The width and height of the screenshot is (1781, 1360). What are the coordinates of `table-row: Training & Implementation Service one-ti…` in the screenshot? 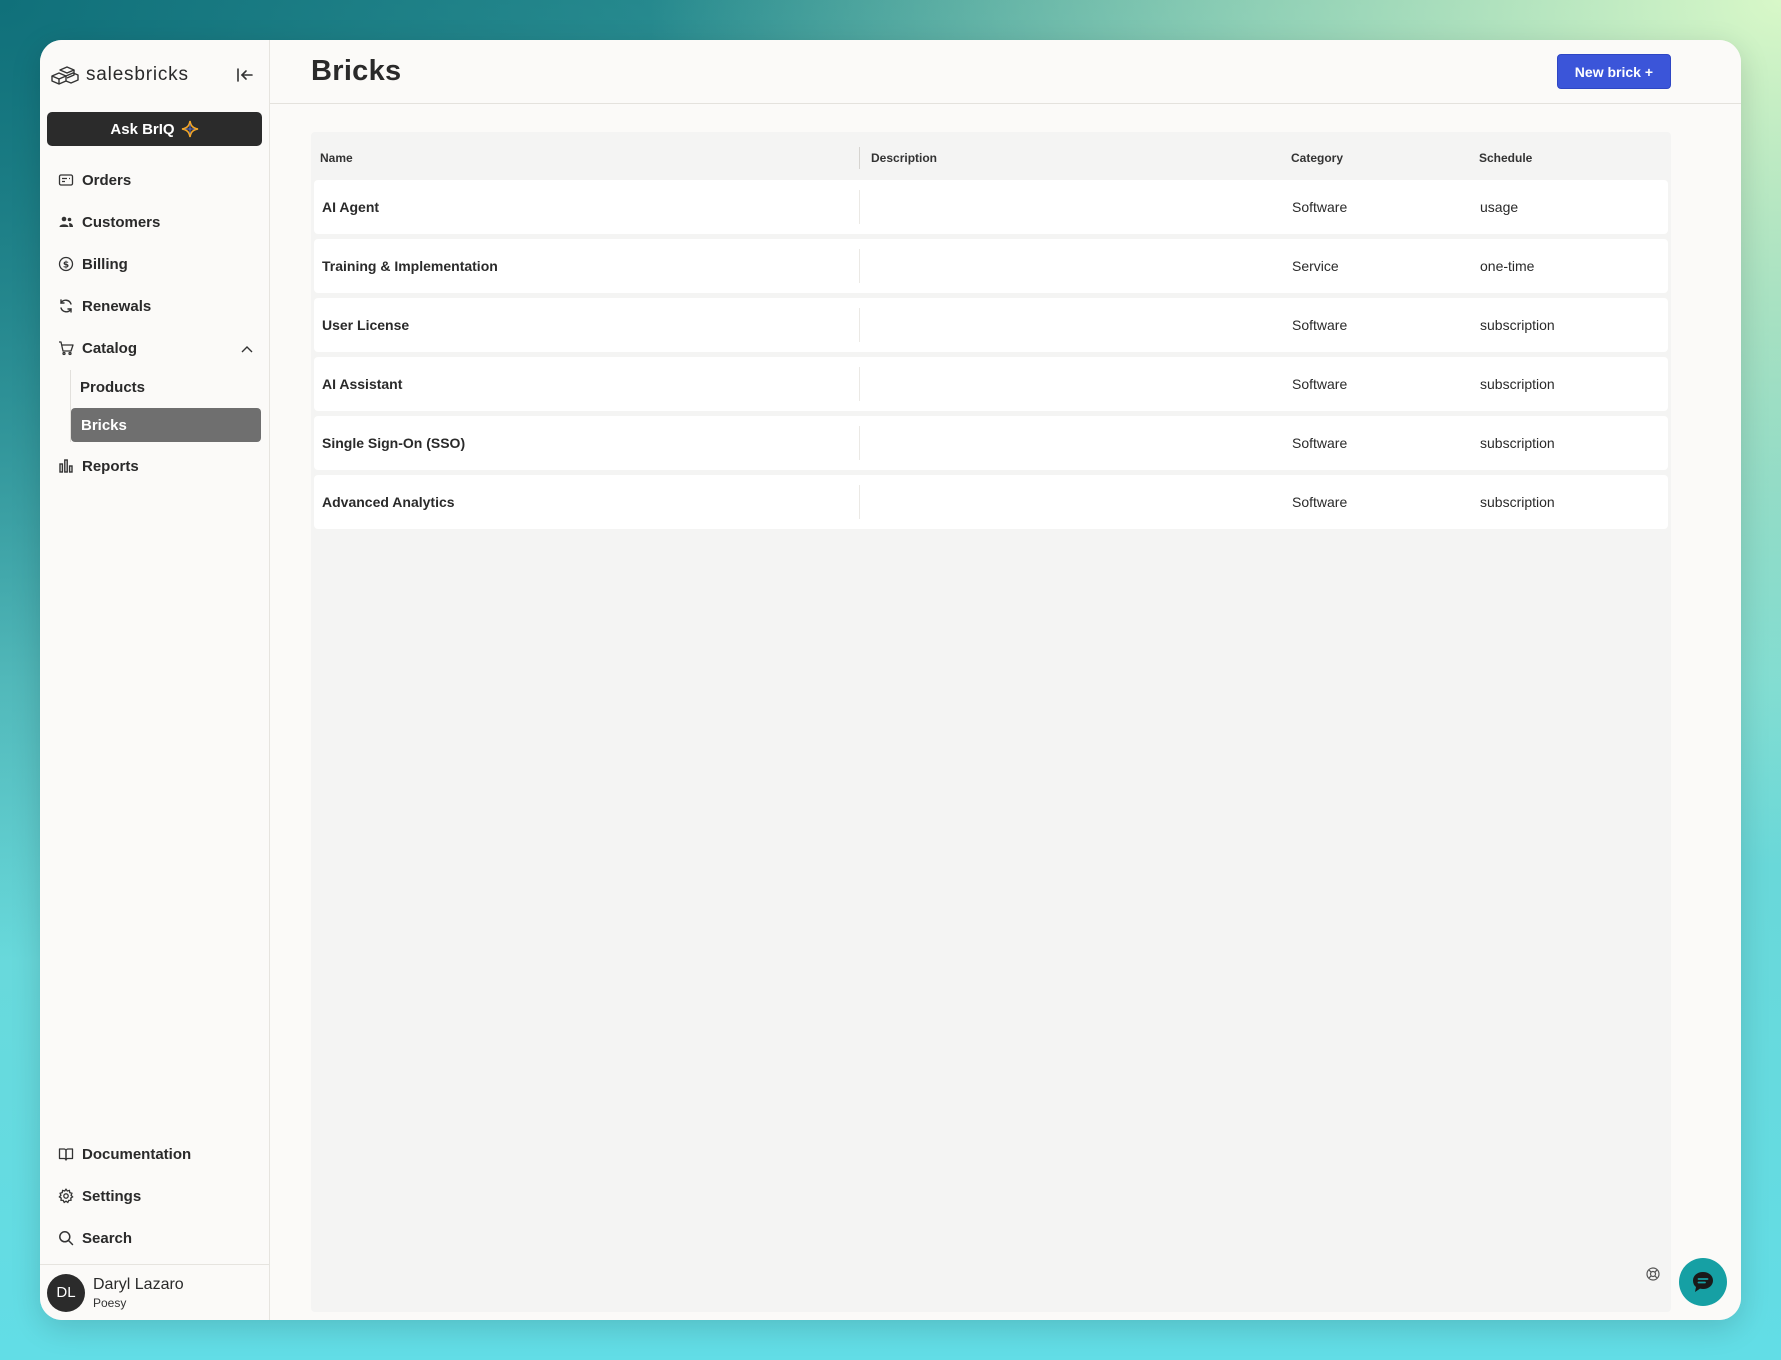 It's located at (991, 266).